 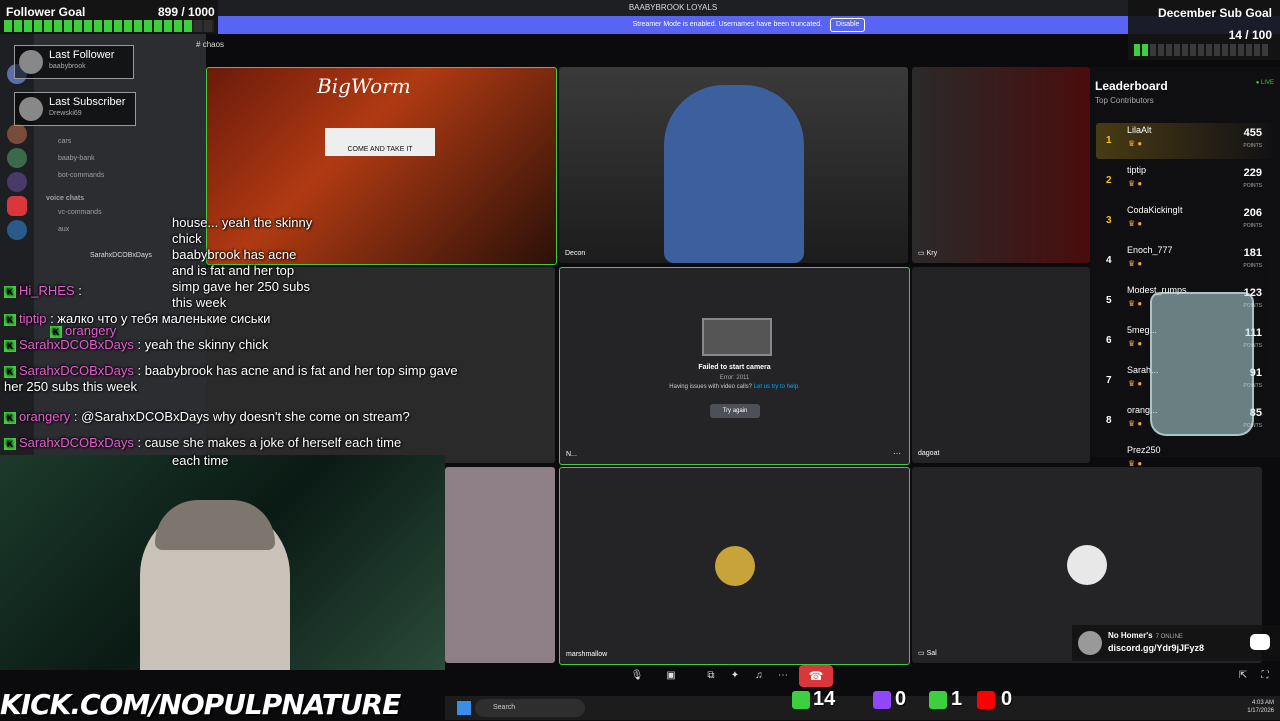 What do you see at coordinates (733, 165) in the screenshot?
I see `video-tile-decon: Decon` at bounding box center [733, 165].